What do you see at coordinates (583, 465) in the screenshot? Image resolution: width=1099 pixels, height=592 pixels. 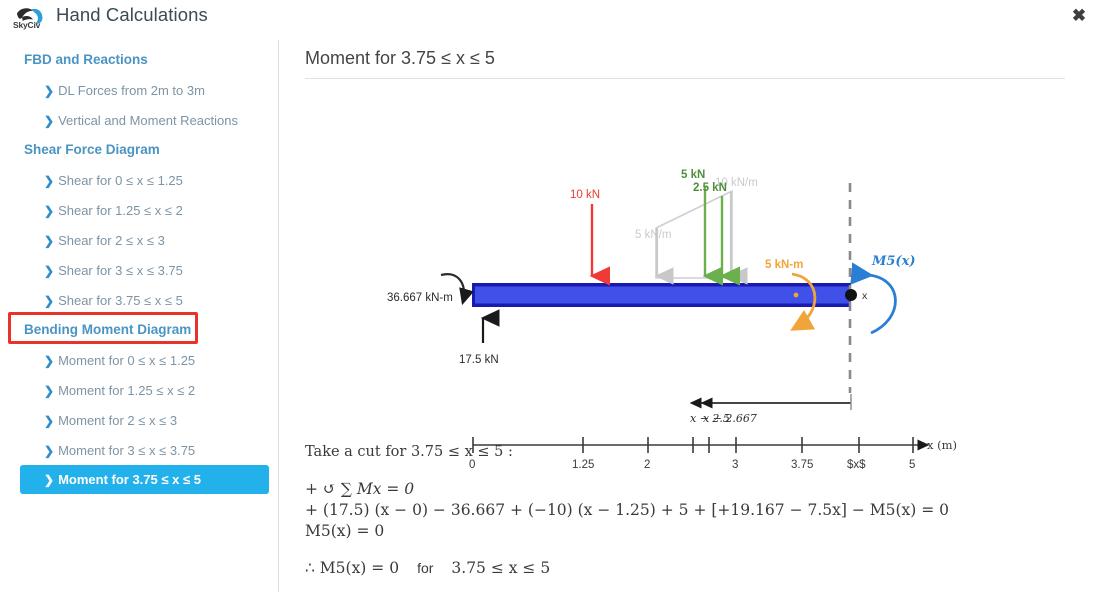 I see `axis-tick-125: 1.25` at bounding box center [583, 465].